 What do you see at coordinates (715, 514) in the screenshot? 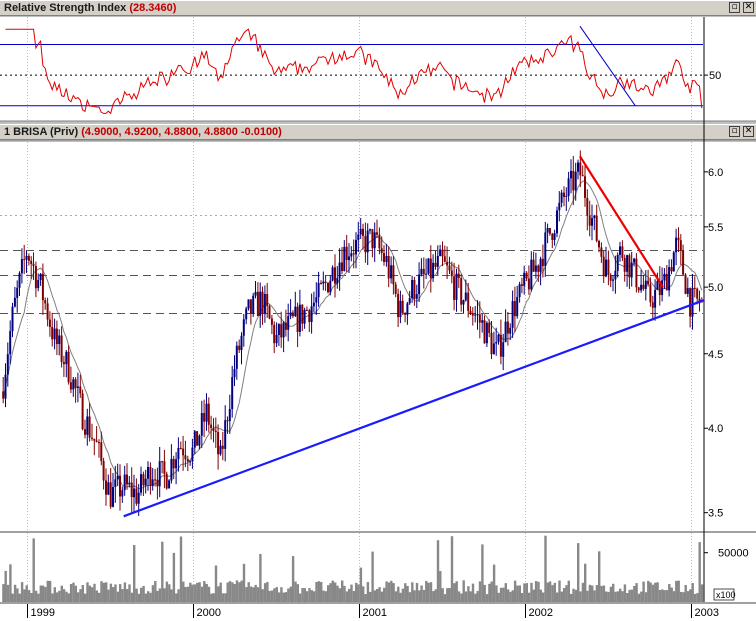
I see `price-tick-label-3.5: 3.5` at bounding box center [715, 514].